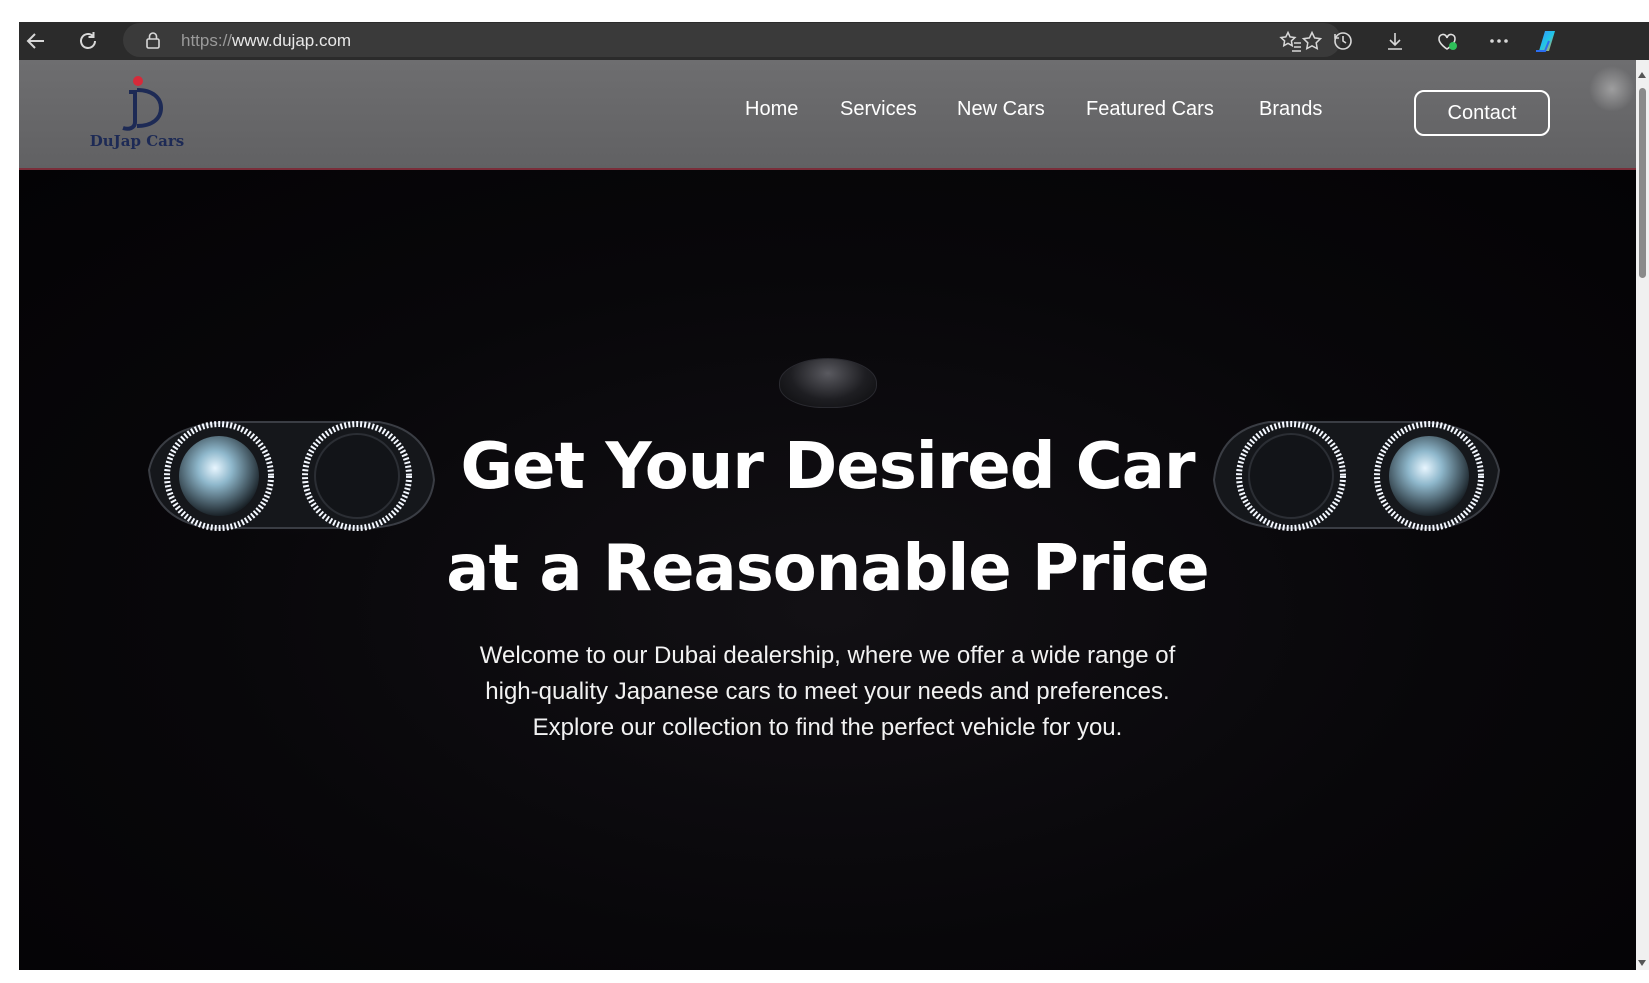 Image resolution: width=1649 pixels, height=983 pixels. What do you see at coordinates (1343, 41) in the screenshot?
I see `history-icon` at bounding box center [1343, 41].